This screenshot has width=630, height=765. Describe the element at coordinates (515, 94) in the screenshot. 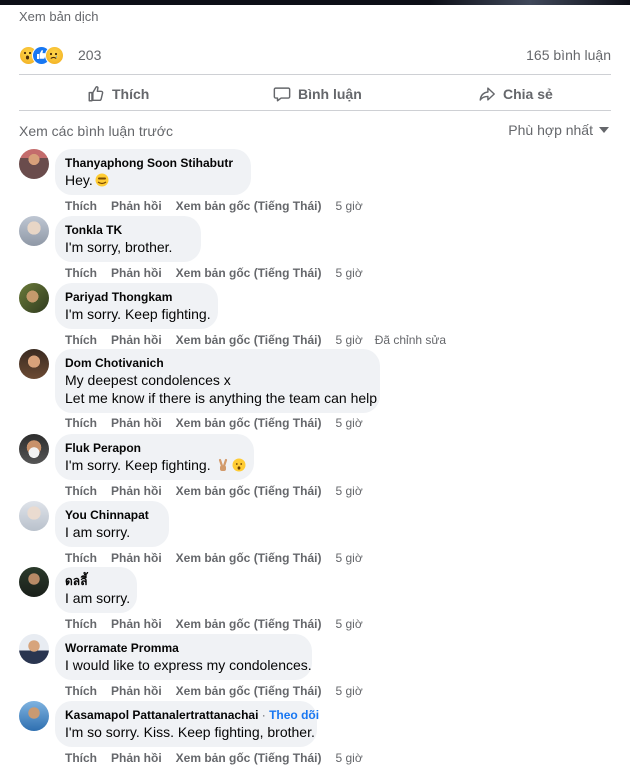

I see `share-button: Chia sẻ` at that location.